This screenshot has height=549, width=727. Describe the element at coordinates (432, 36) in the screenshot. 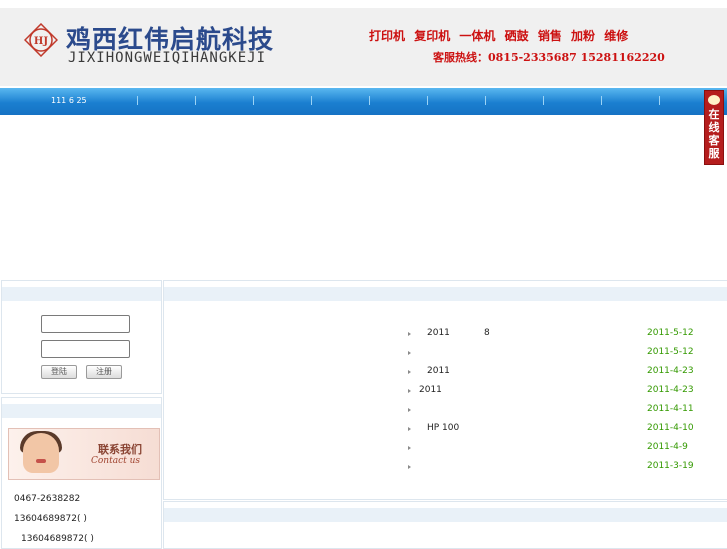

I see `service-item: 复印机` at that location.